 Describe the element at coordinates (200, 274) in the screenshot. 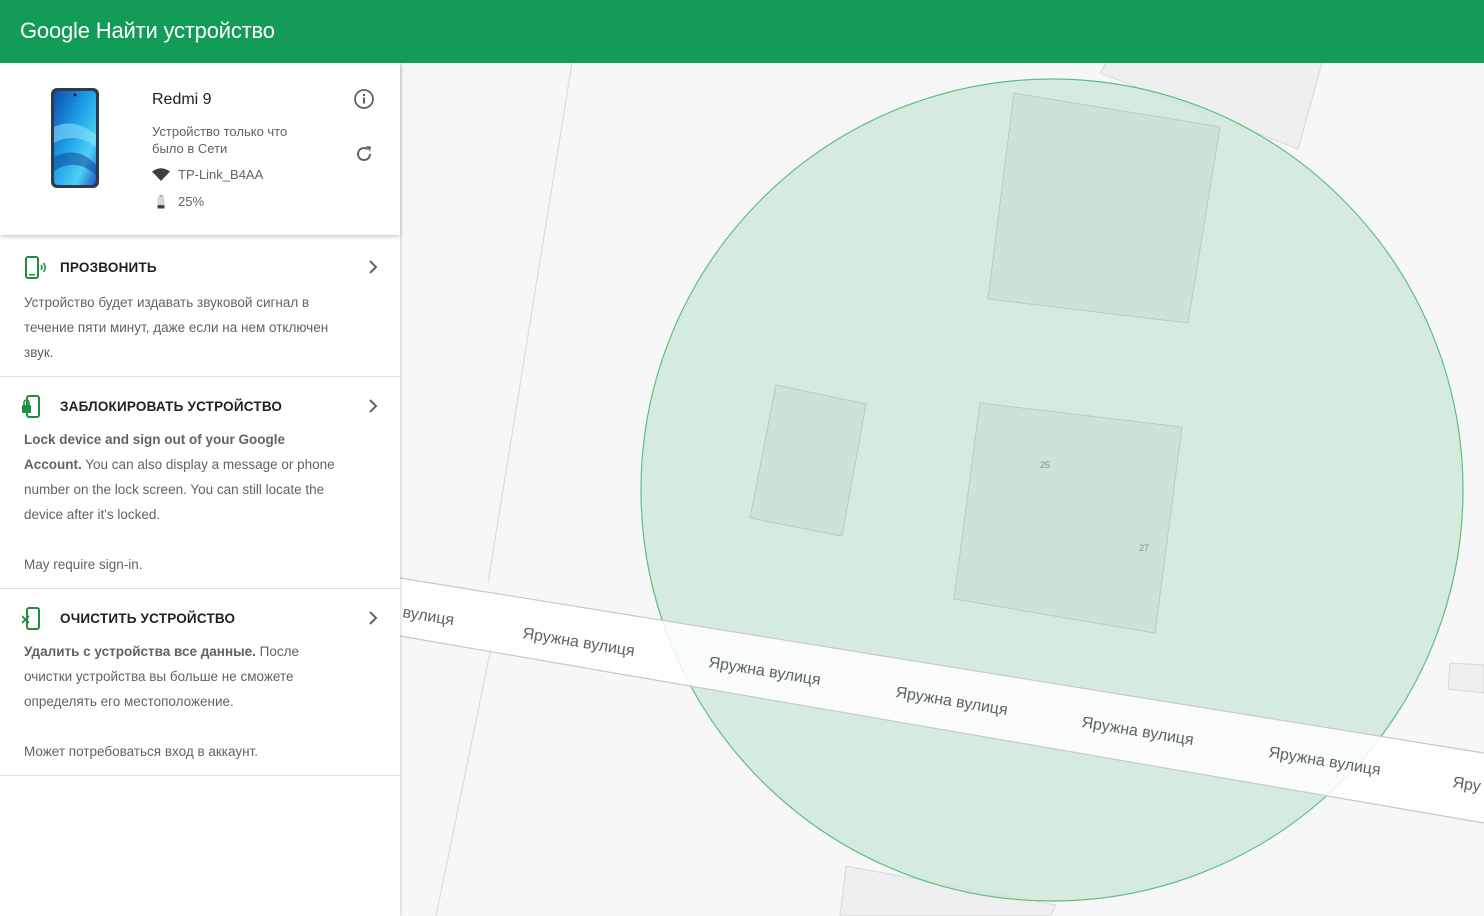

I see `play-sound-header: ПРОЗВОНИТЬ` at that location.